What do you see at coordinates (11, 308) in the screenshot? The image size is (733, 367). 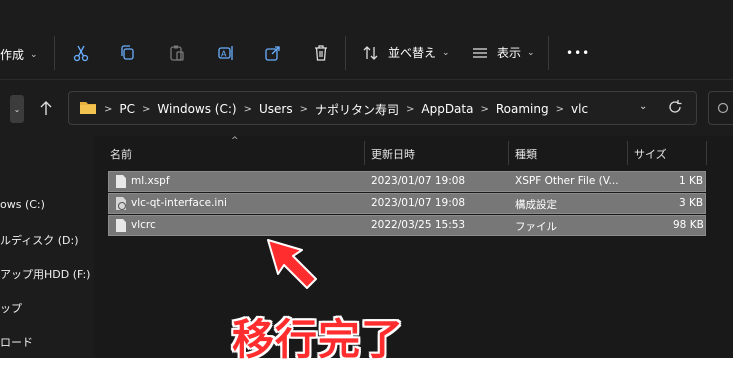 I see `nav-item-desktop: ップ` at bounding box center [11, 308].